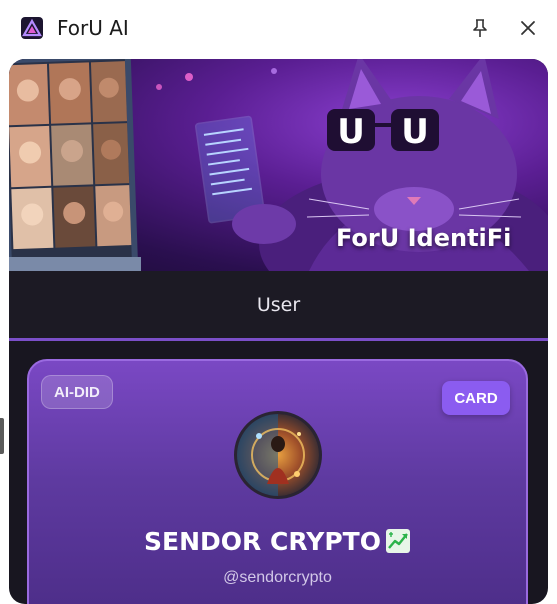 The height and width of the screenshot is (604, 557). I want to click on title-bar: ForU AI, so click(278, 28).